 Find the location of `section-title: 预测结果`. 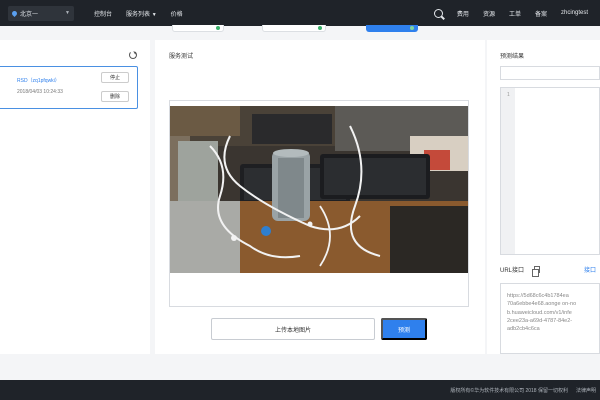

section-title: 预测结果 is located at coordinates (512, 57).